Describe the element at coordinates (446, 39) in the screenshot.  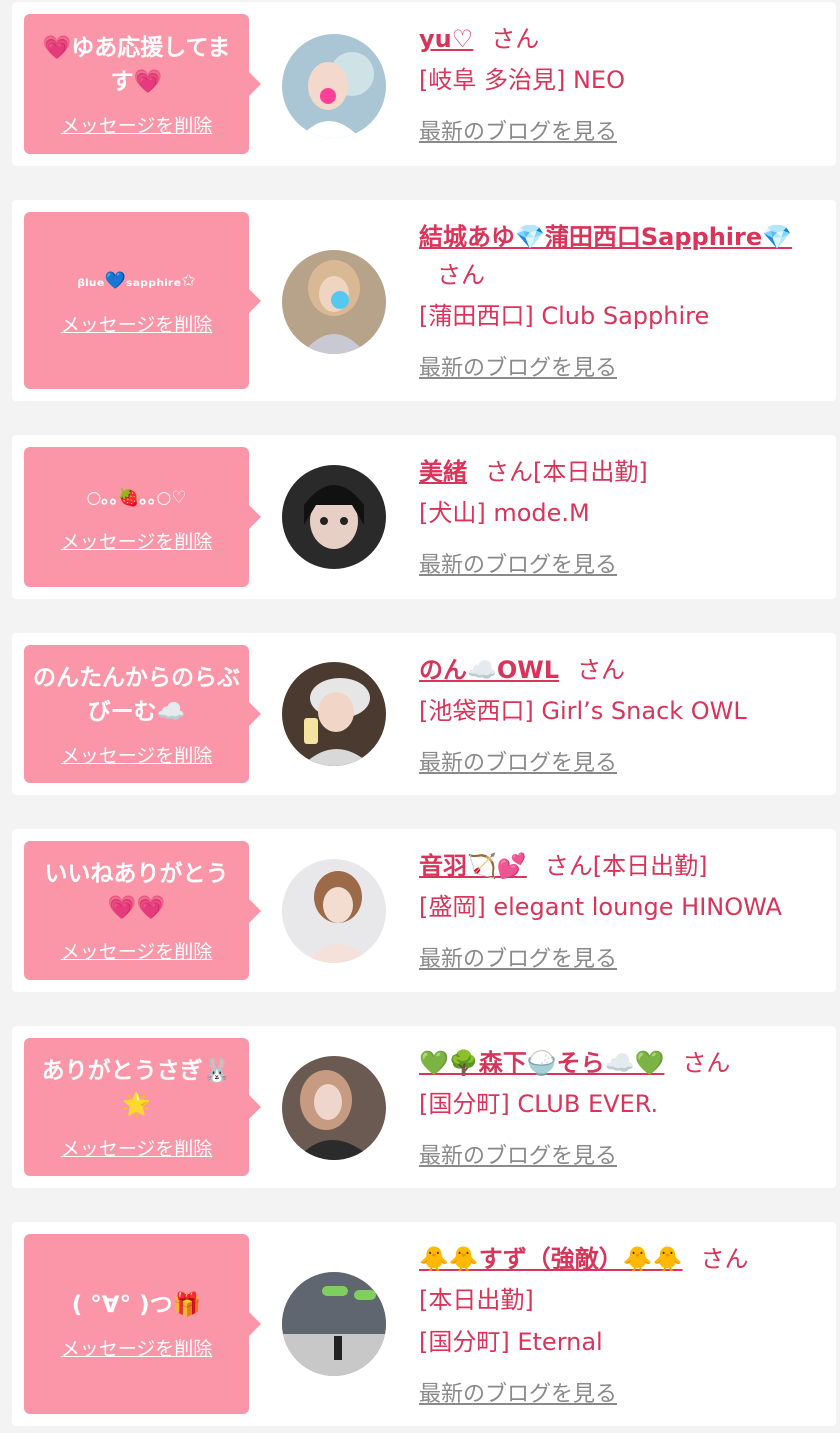
I see `cast-name-link: yu♡` at that location.